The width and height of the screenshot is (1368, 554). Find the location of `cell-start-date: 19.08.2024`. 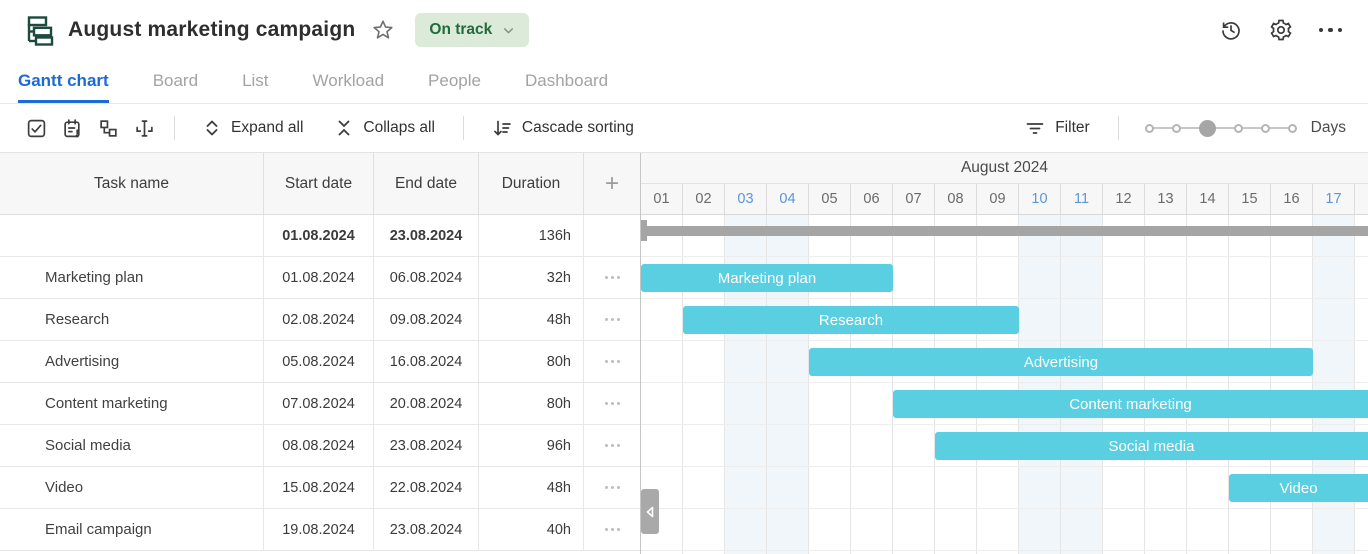

cell-start-date: 19.08.2024 is located at coordinates (319, 529).